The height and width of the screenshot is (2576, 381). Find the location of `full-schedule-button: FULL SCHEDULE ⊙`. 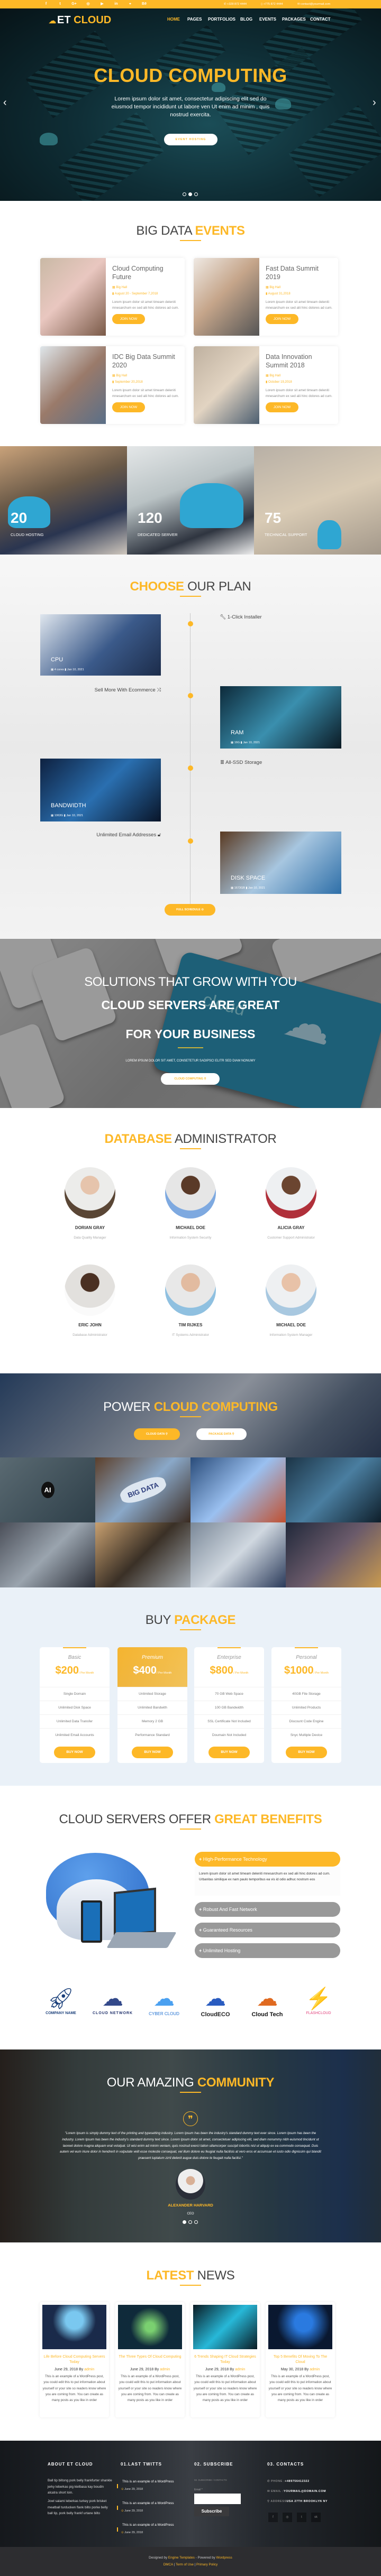

full-schedule-button: FULL SCHEDULE ⊙ is located at coordinates (190, 910).